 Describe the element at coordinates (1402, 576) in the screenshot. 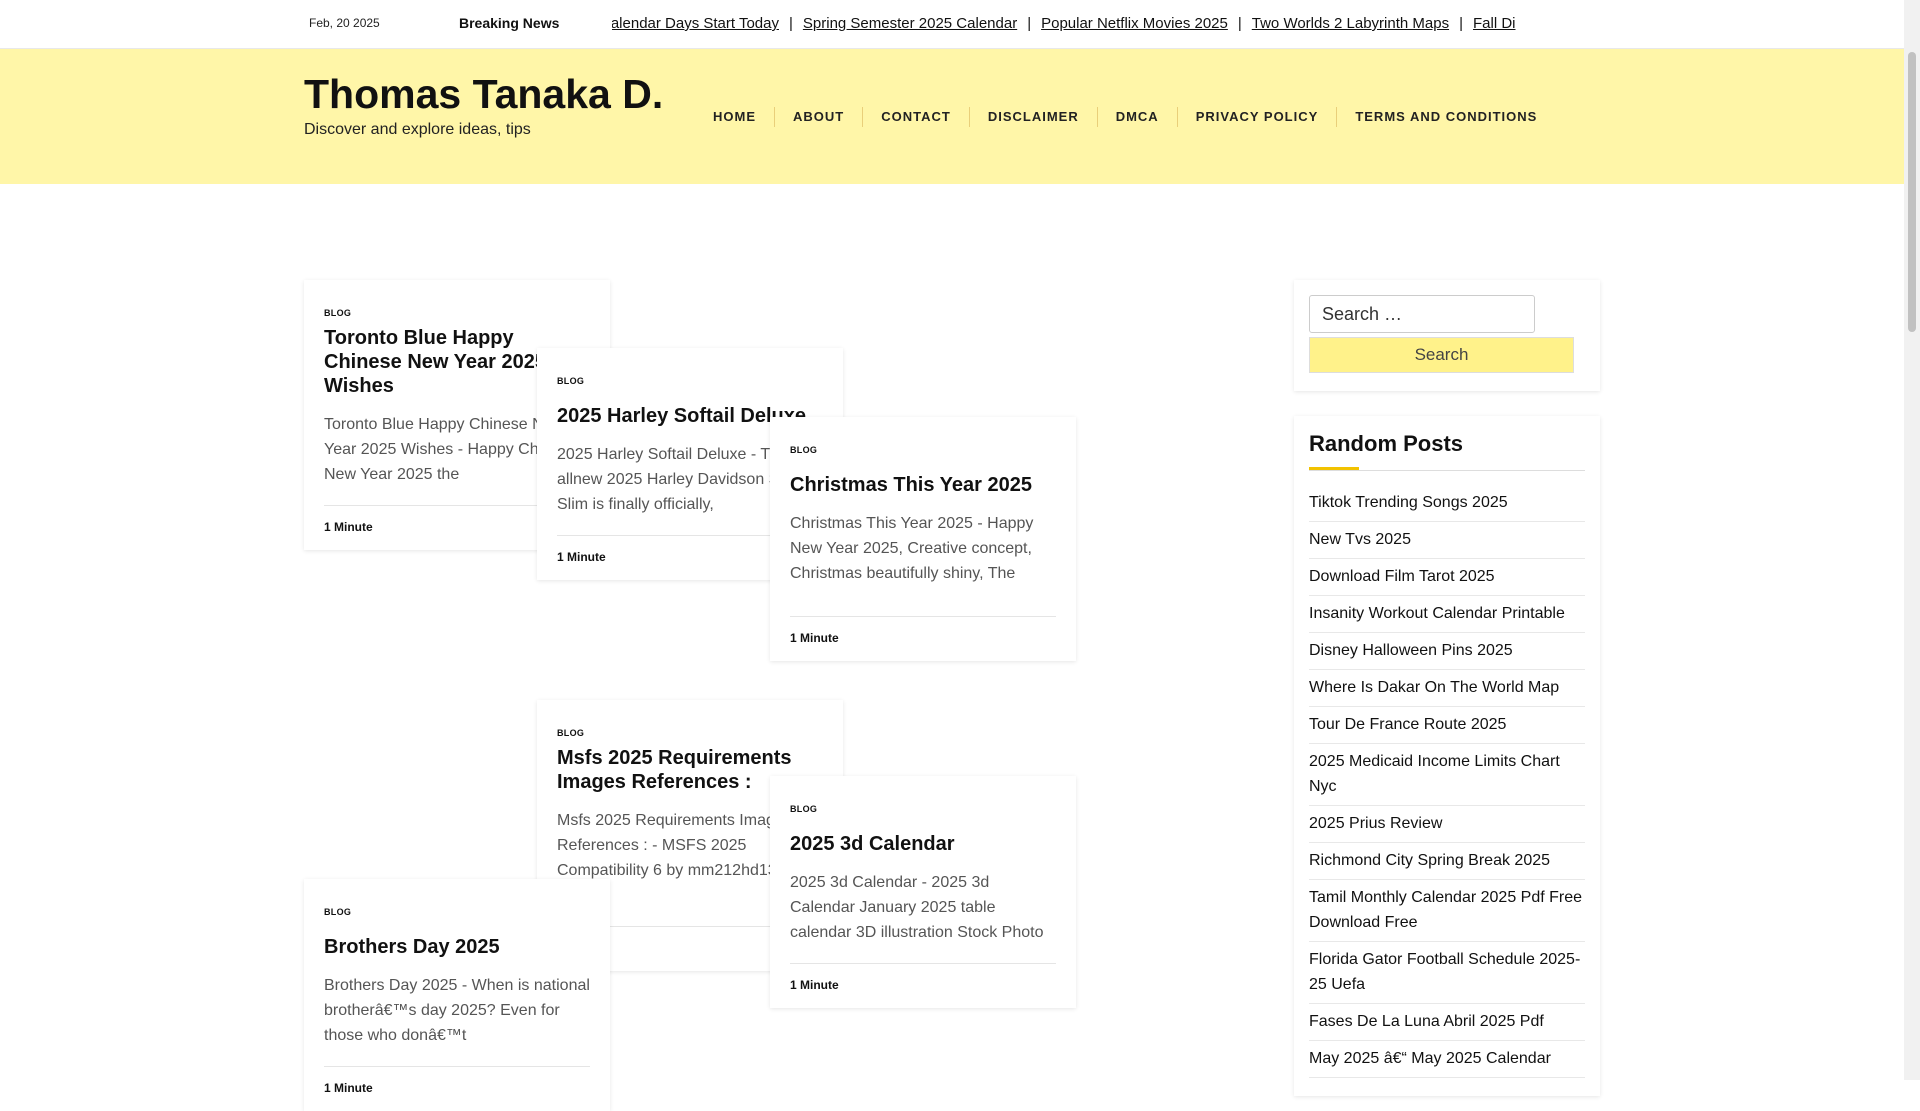

I see `random-post-link: Download Film Tarot 2025` at that location.